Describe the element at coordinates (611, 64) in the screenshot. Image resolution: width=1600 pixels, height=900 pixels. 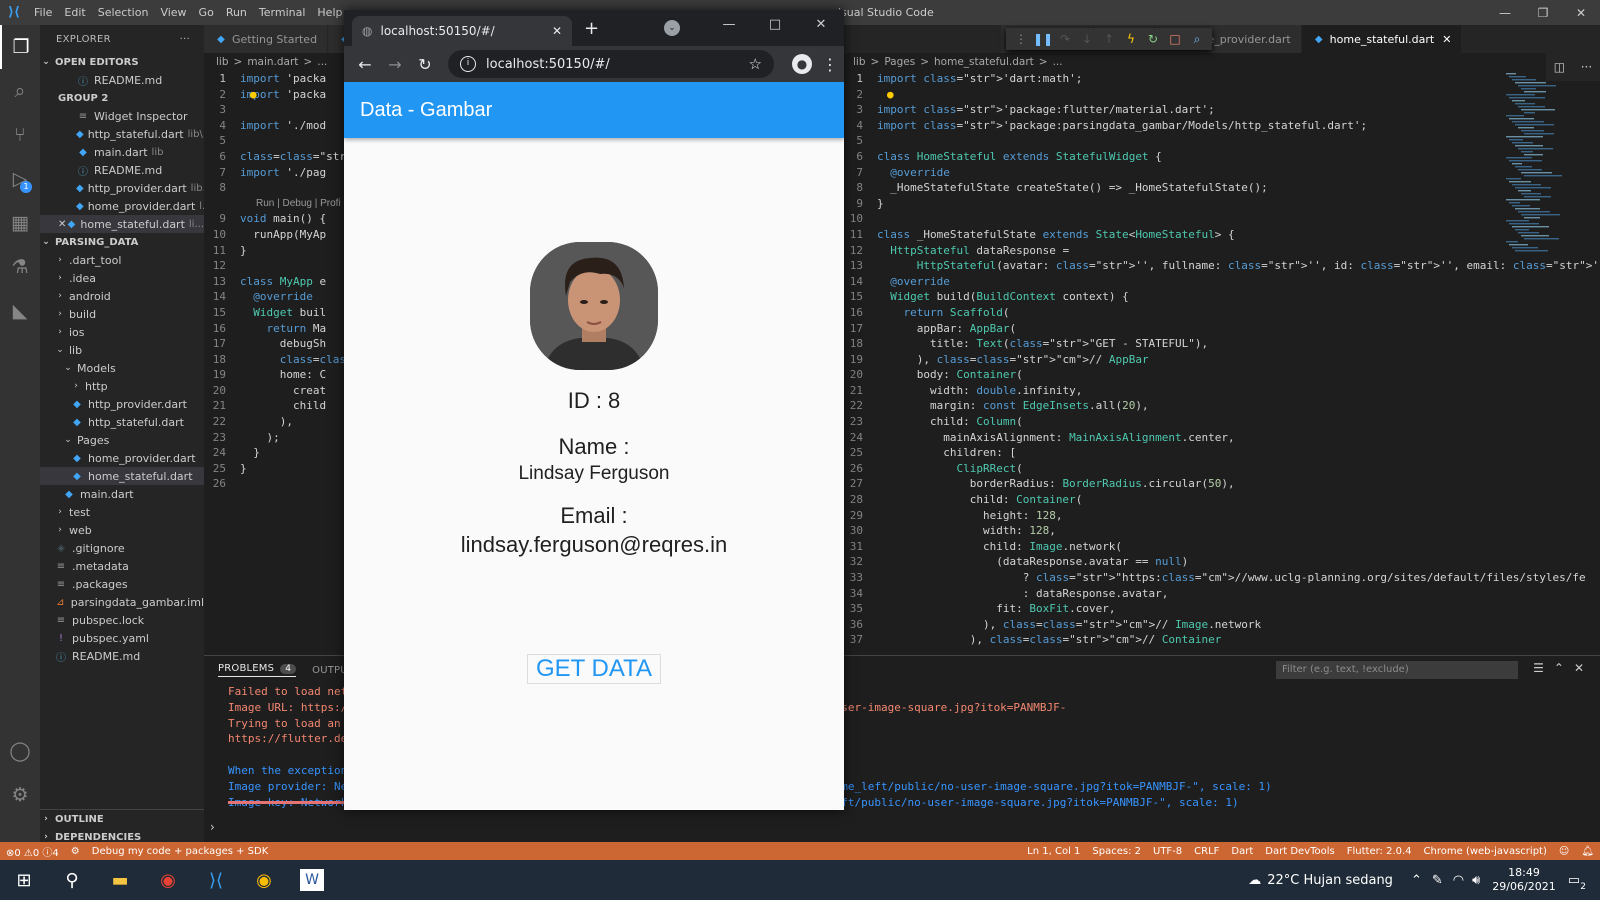
I see `address-bar: i localhost:50150/#/ ☆` at that location.